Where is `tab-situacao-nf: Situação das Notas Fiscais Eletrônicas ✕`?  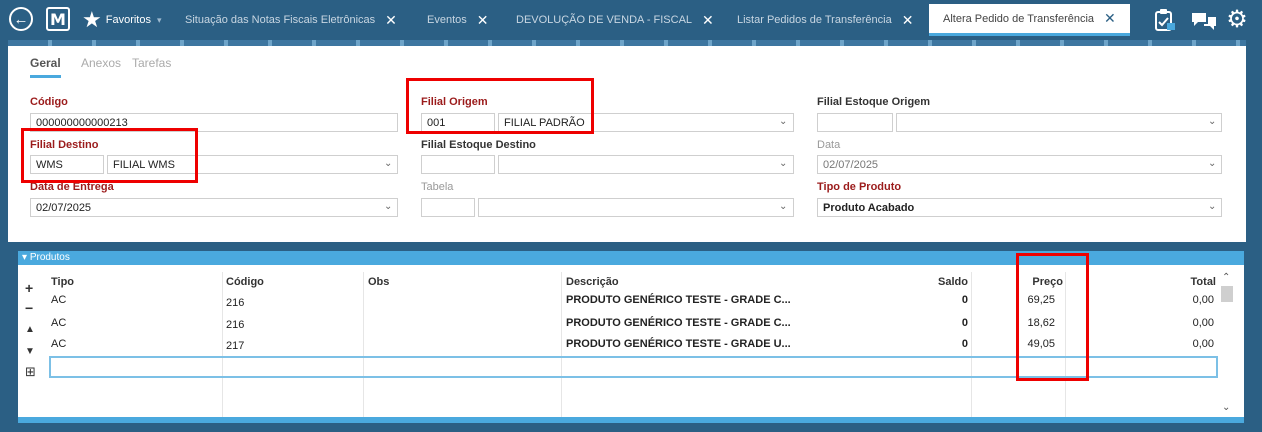 tab-situacao-nf: Situação das Notas Fiscais Eletrônicas ✕ is located at coordinates (291, 20).